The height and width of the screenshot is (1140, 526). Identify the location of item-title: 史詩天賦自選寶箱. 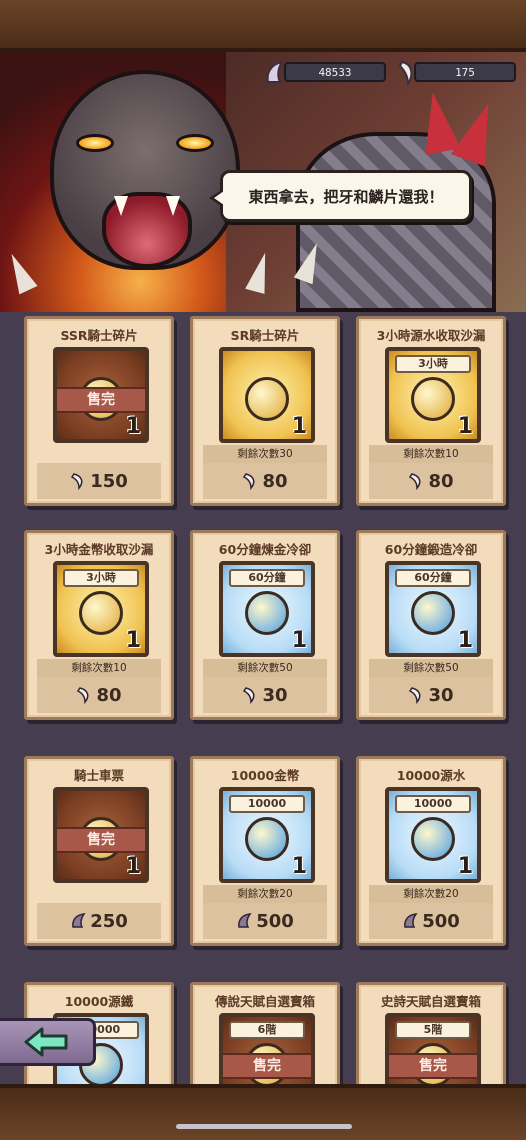
(430, 1001).